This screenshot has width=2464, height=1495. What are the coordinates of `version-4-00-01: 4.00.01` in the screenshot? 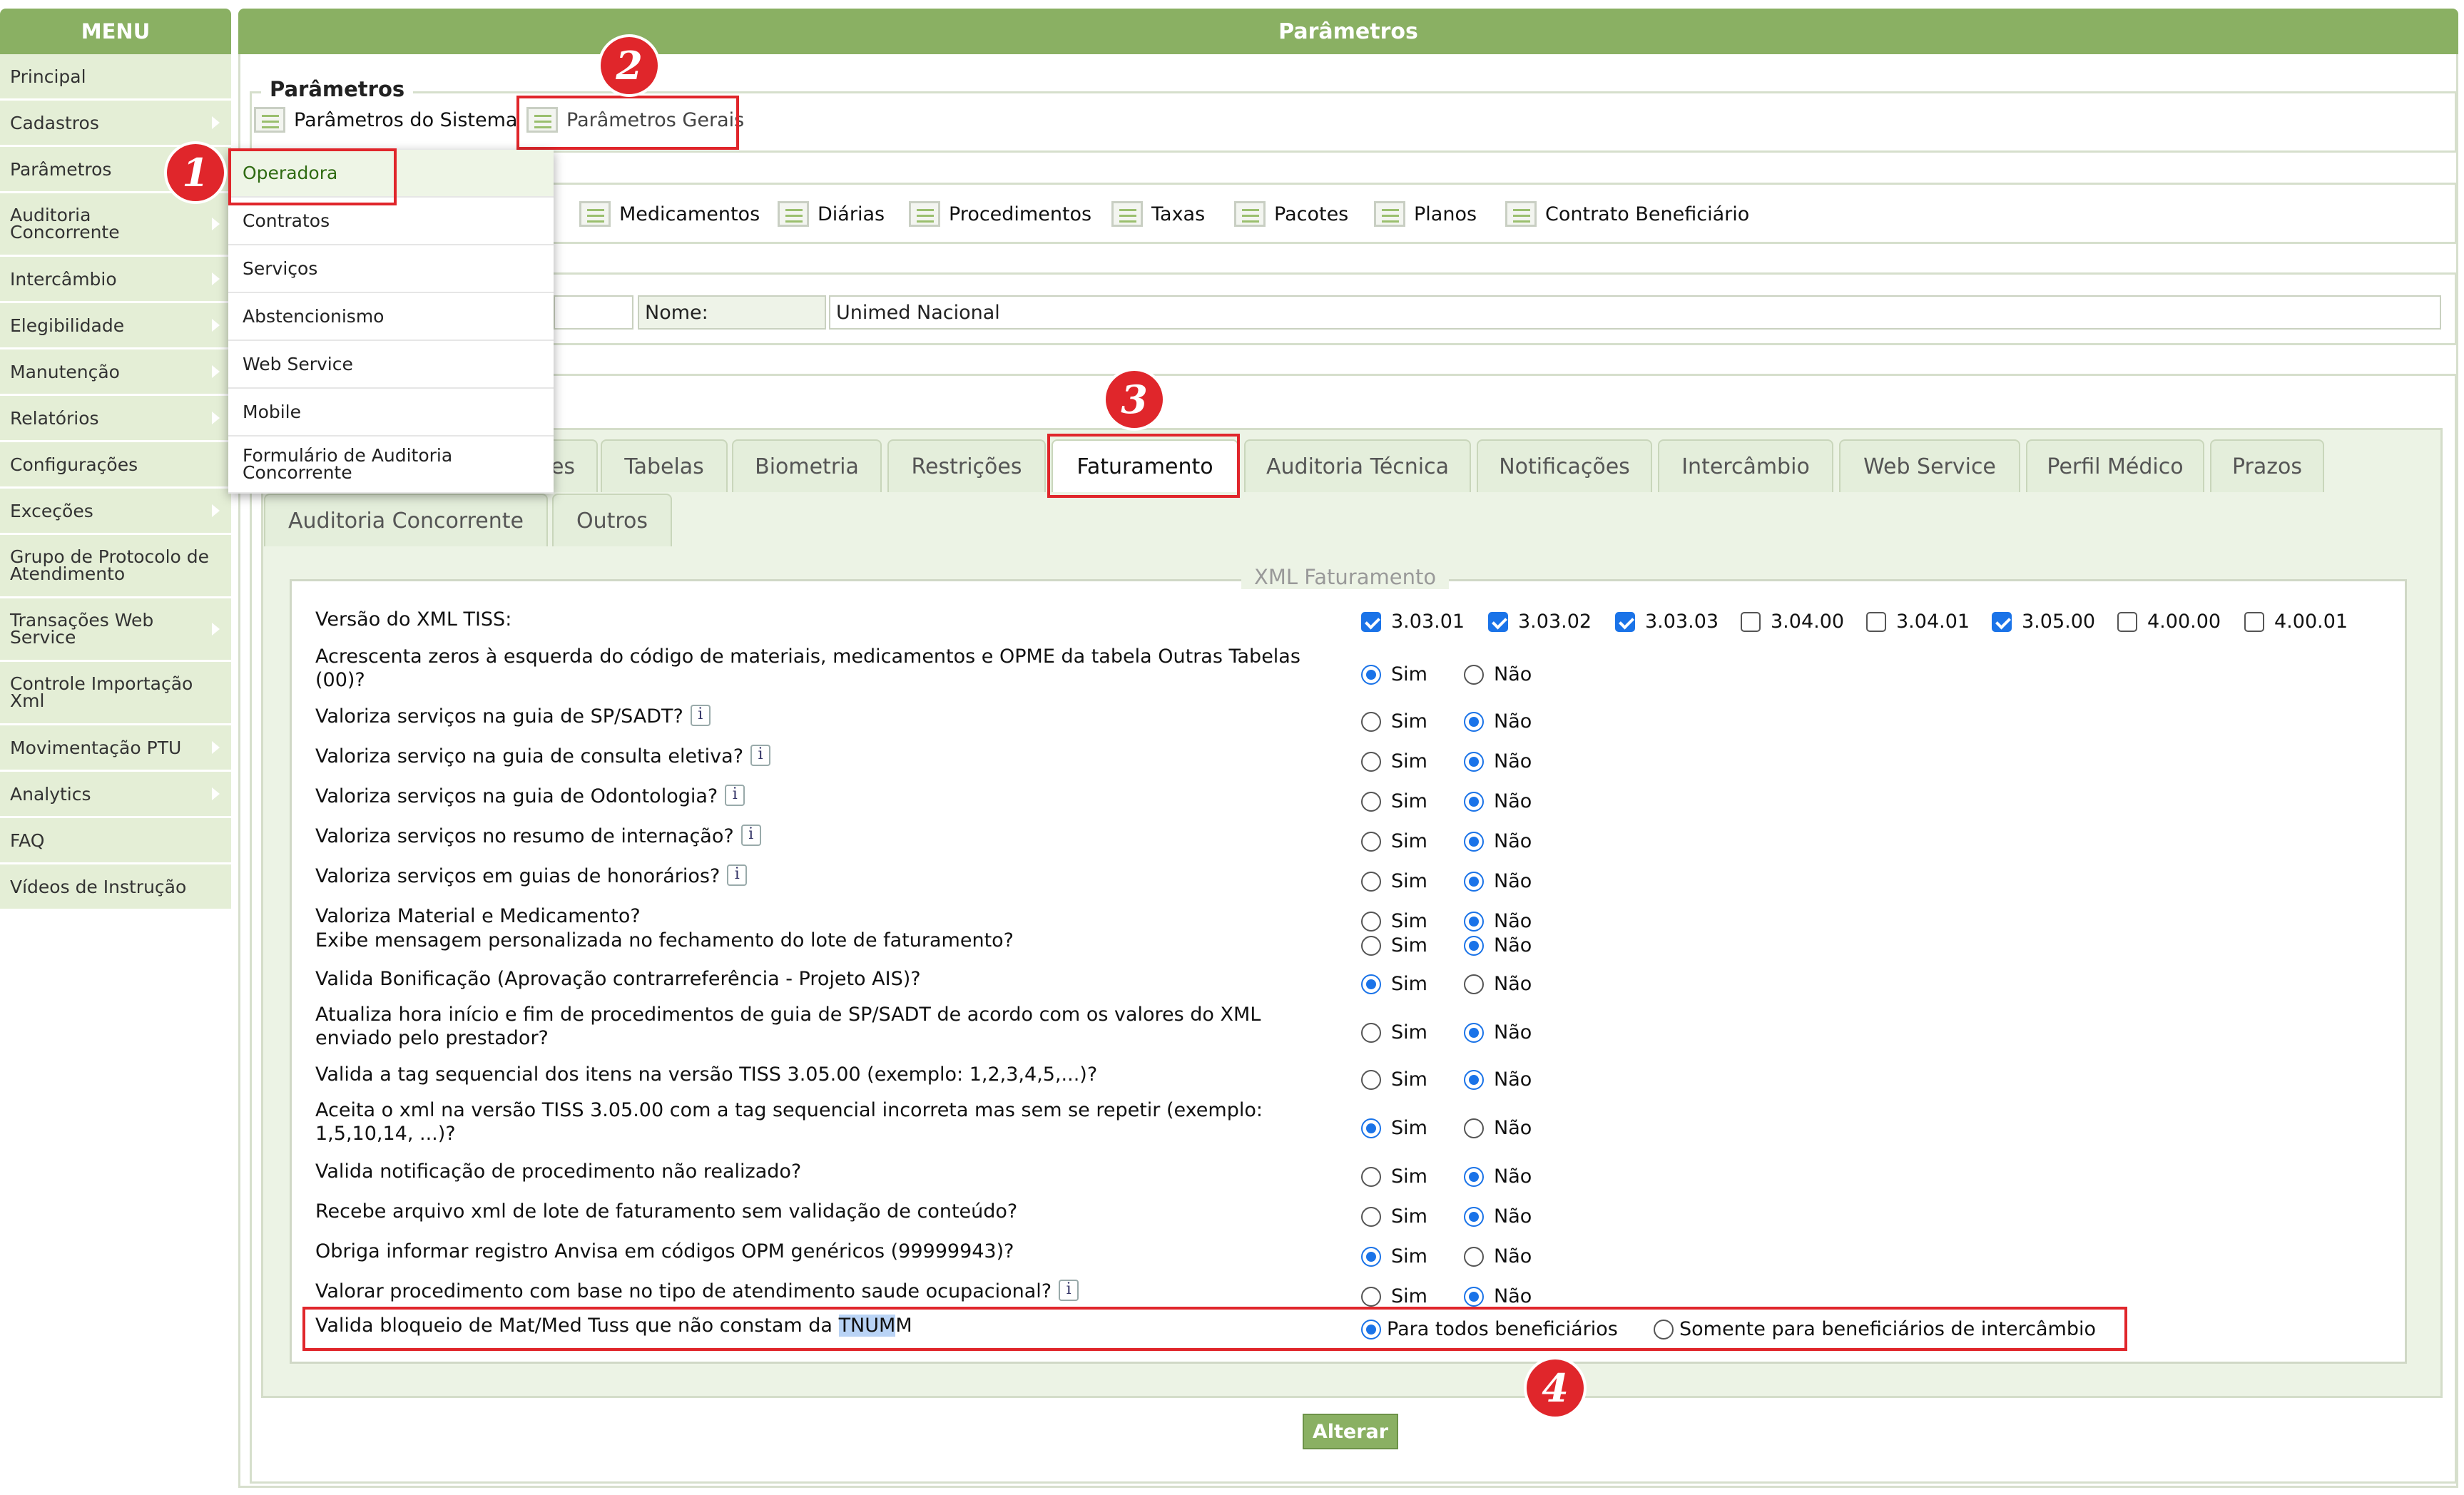 It's located at (2296, 622).